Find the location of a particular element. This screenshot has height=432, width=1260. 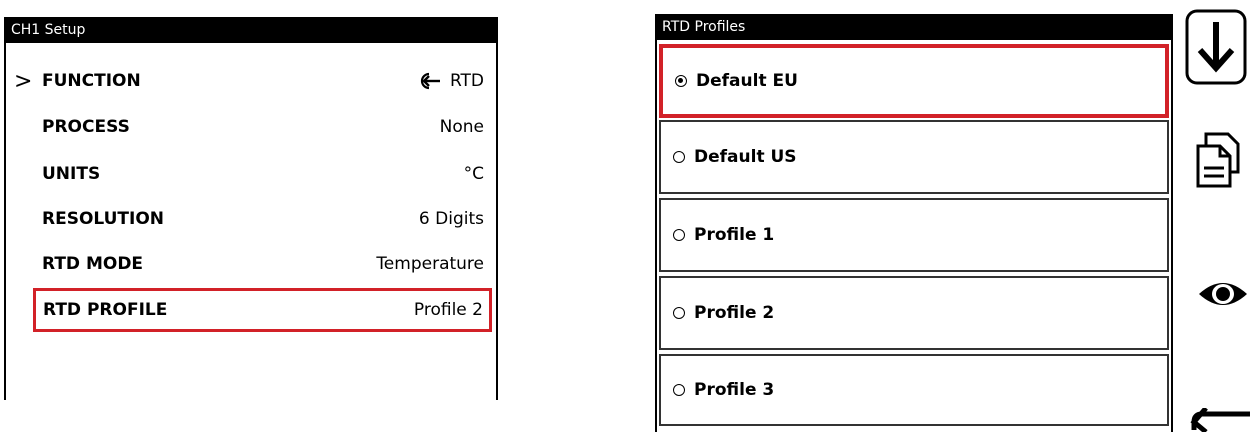

download-arrow-icon is located at coordinates (1216, 47).